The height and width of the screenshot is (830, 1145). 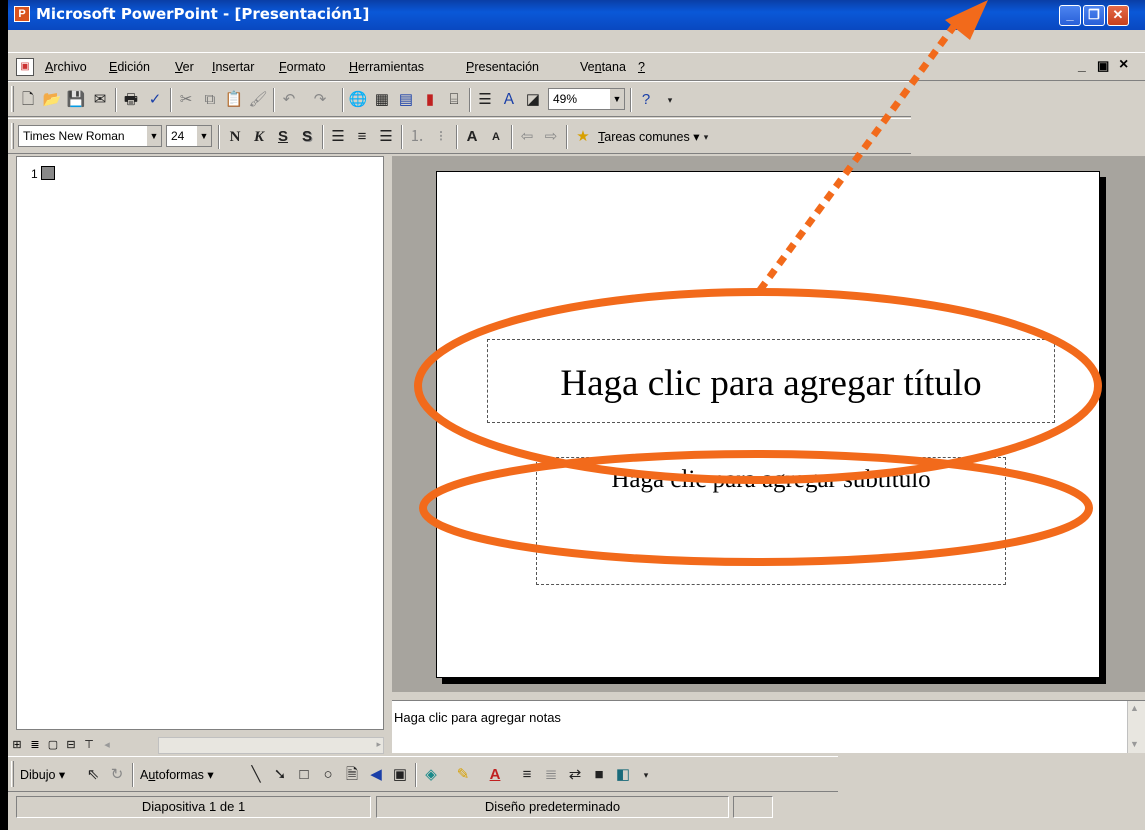 What do you see at coordinates (551, 775) in the screenshot?
I see `dash-style-icon: ≣` at bounding box center [551, 775].